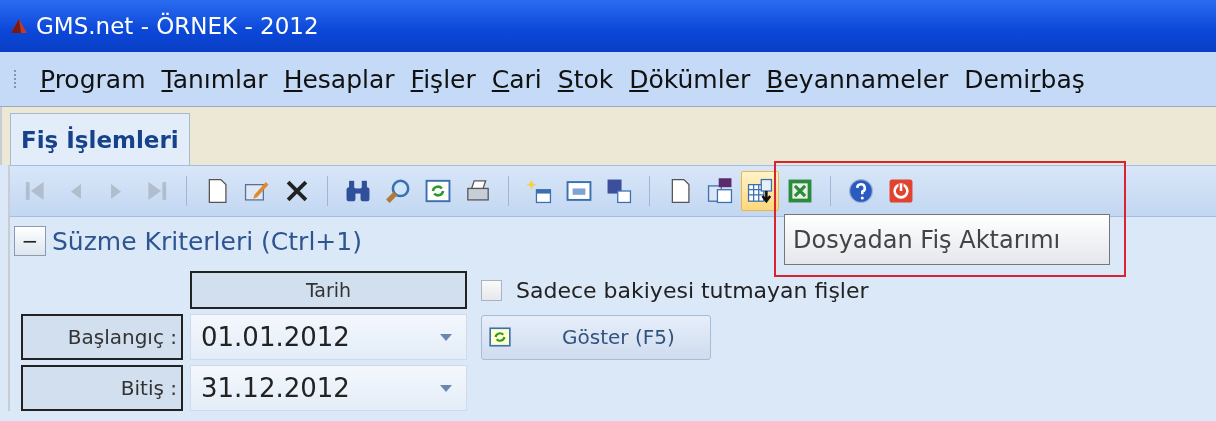  I want to click on show-button: Göster (F5), so click(596, 337).